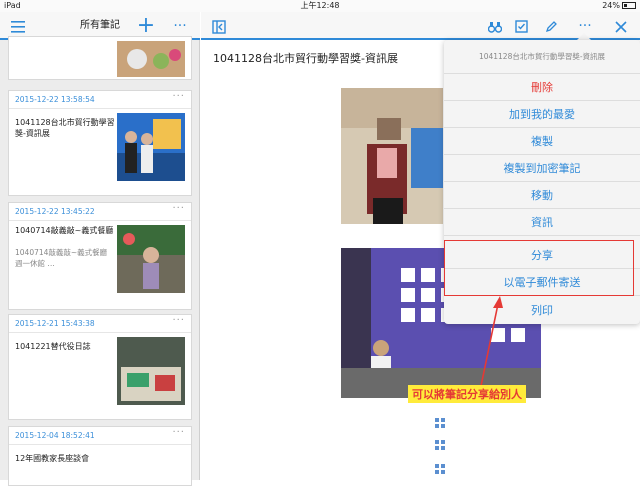  What do you see at coordinates (100, 58) in the screenshot?
I see `note-card` at bounding box center [100, 58].